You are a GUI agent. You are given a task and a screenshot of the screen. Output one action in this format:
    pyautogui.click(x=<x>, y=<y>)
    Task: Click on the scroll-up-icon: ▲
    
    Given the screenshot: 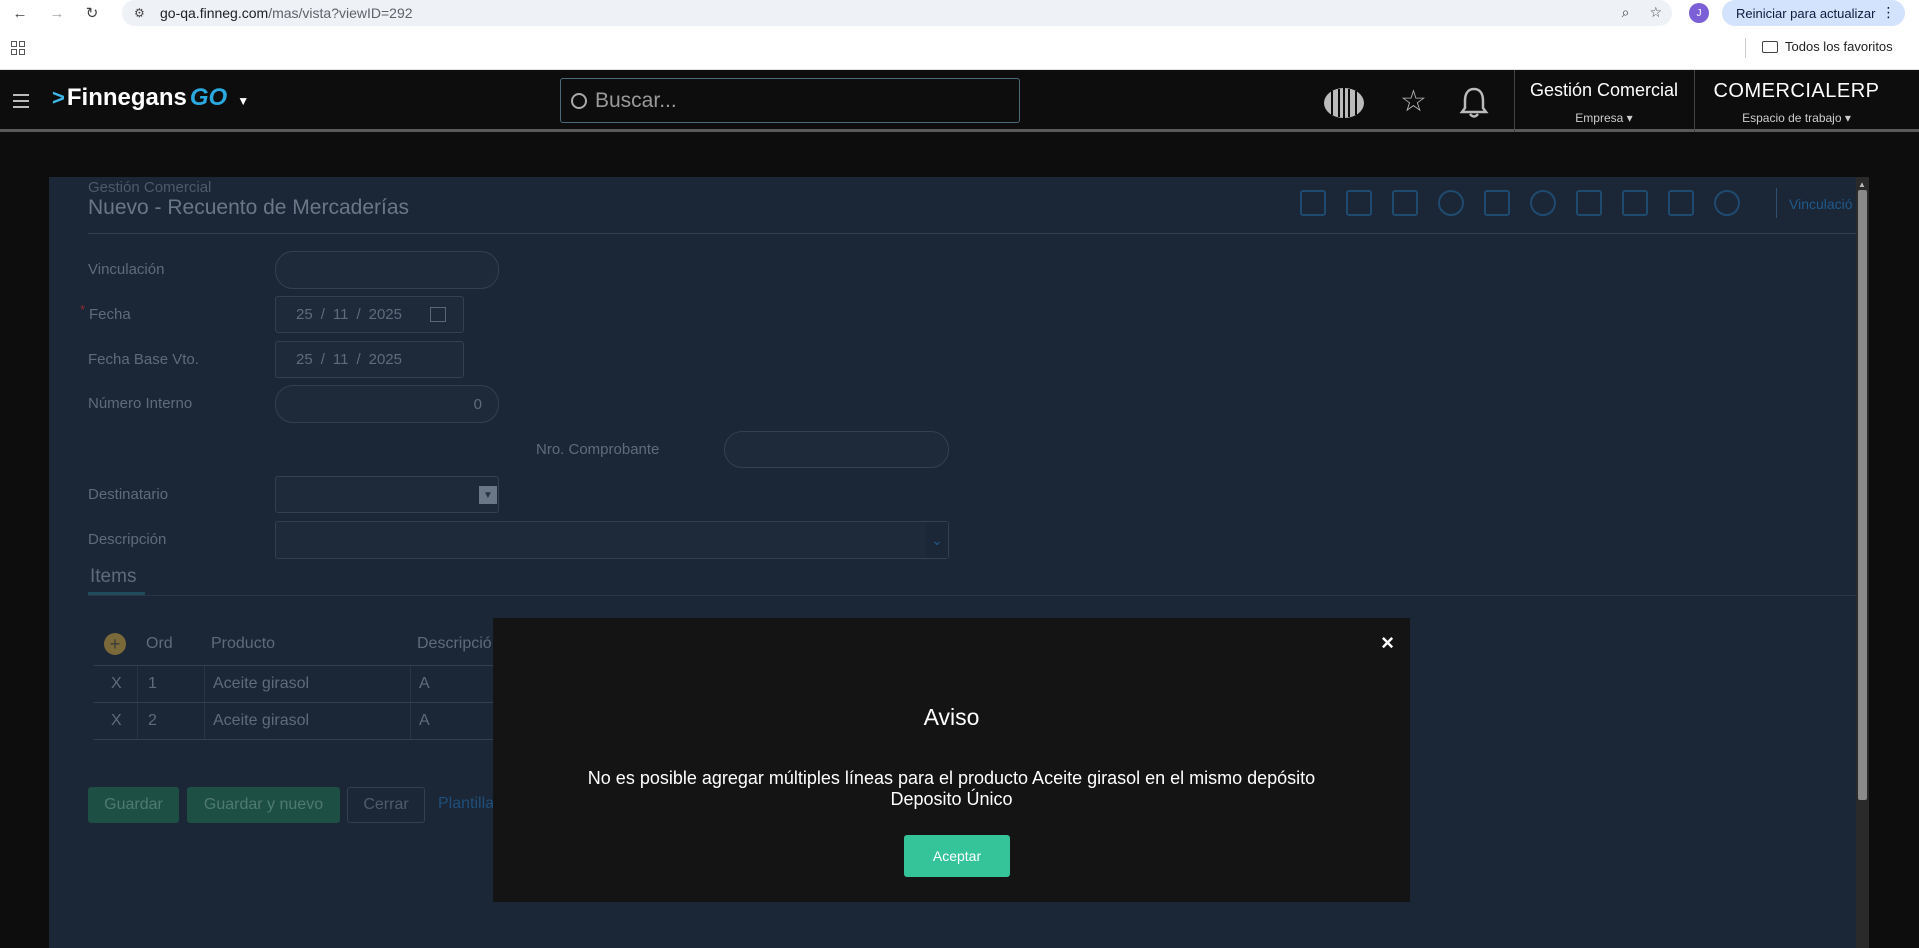 What is the action you would take?
    pyautogui.click(x=1862, y=184)
    